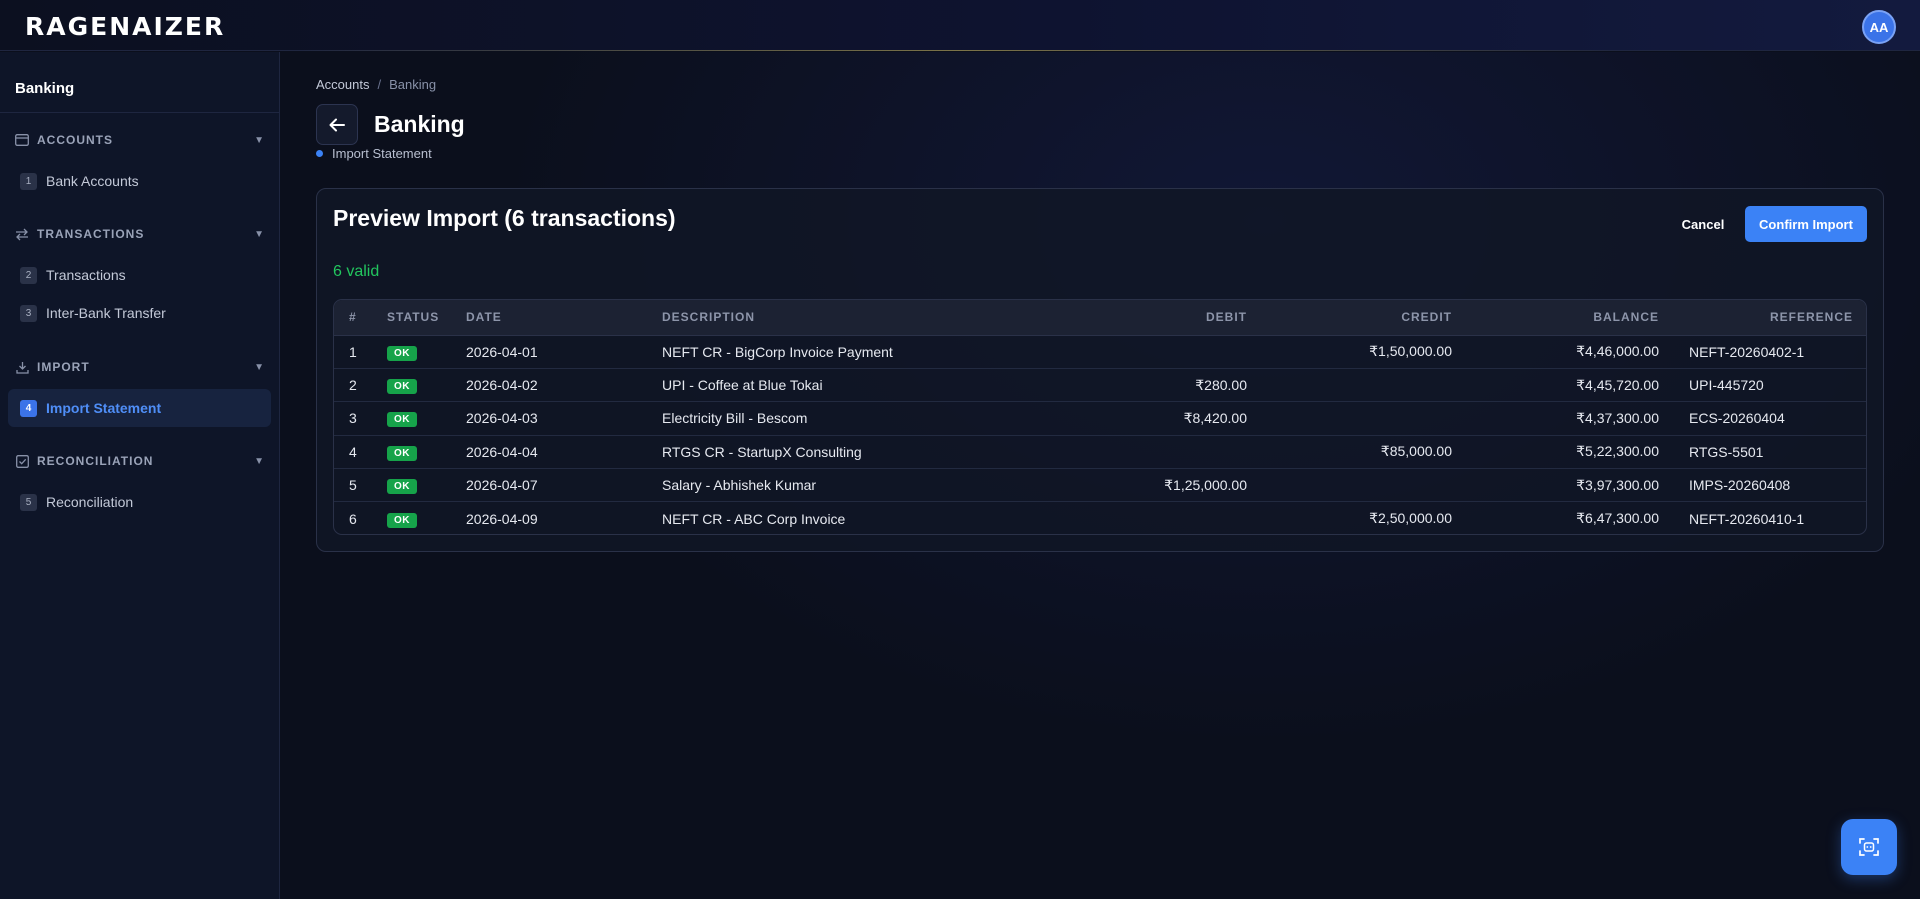 This screenshot has width=1920, height=899. Describe the element at coordinates (28, 502) in the screenshot. I see `item-number: 5` at that location.